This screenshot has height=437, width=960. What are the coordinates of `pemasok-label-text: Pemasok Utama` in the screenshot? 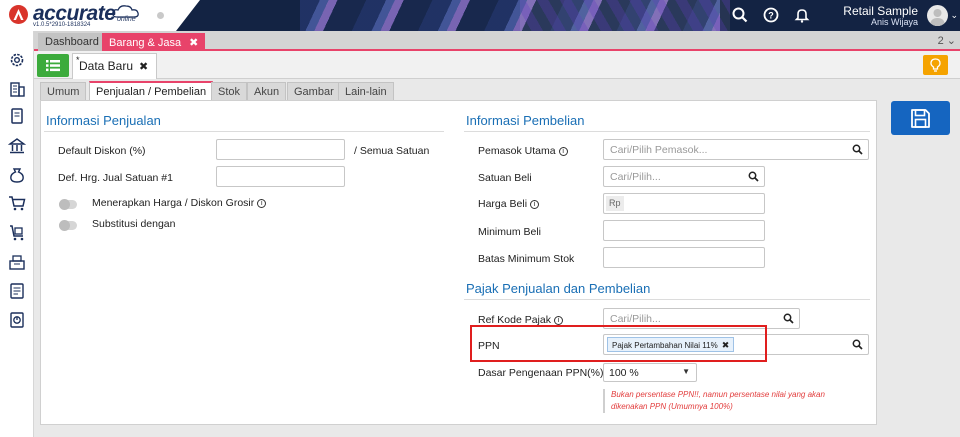 It's located at (517, 151).